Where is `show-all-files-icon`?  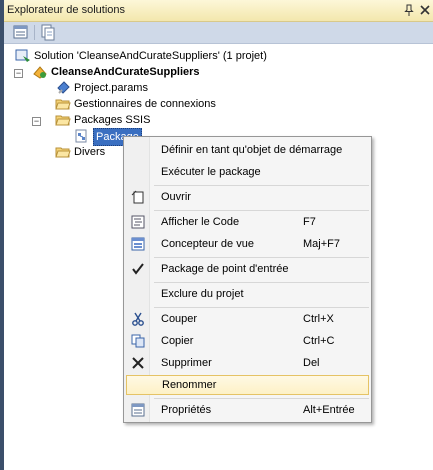
show-all-files-icon is located at coordinates (48, 32).